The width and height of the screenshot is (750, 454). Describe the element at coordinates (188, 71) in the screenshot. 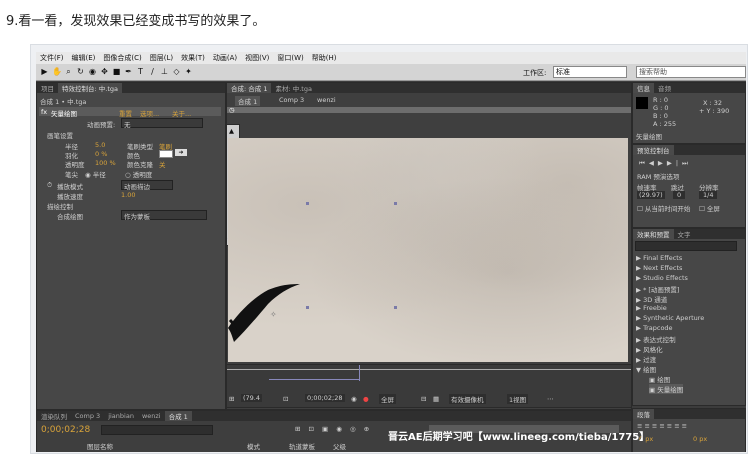

I see `puppet-tool-icon: ✦` at that location.